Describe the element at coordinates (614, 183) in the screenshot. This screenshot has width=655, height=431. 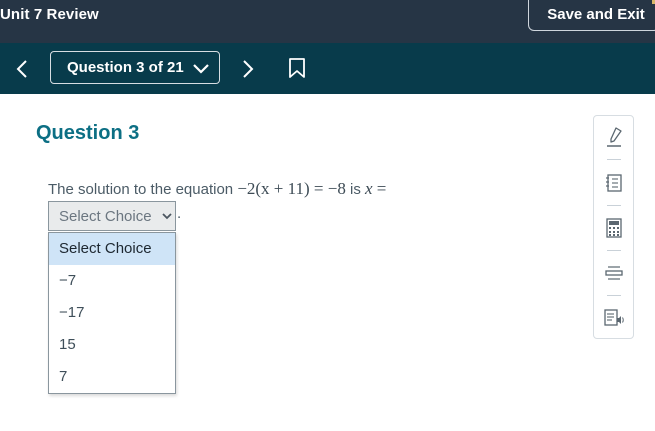
I see `notepad-icon` at that location.